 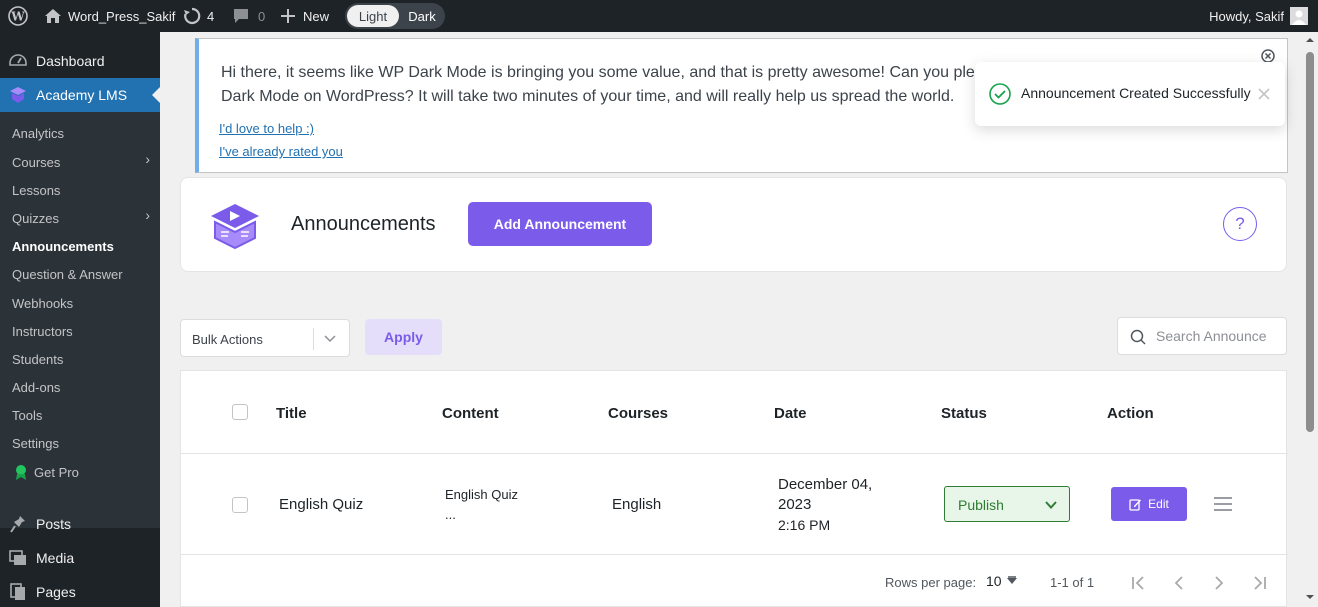 I want to click on chevron-down-icon, so click(x=1051, y=505).